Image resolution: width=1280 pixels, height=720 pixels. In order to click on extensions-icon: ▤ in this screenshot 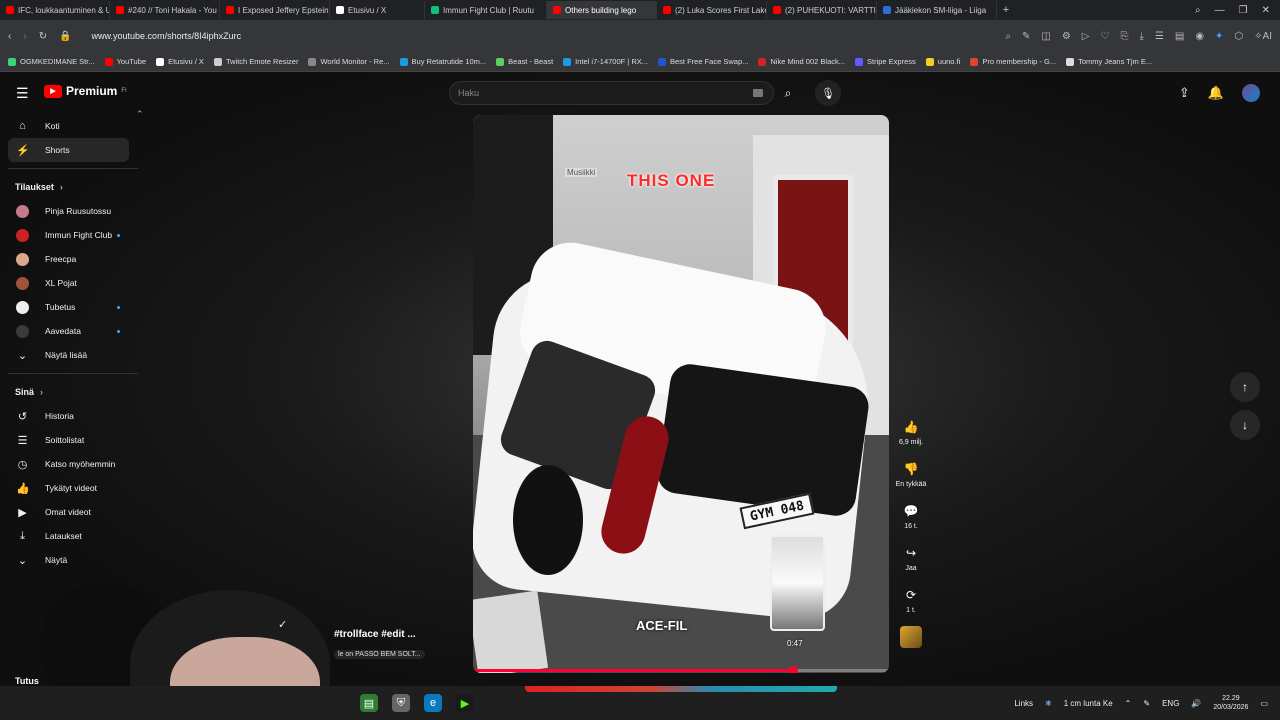, I will do `click(1179, 36)`.